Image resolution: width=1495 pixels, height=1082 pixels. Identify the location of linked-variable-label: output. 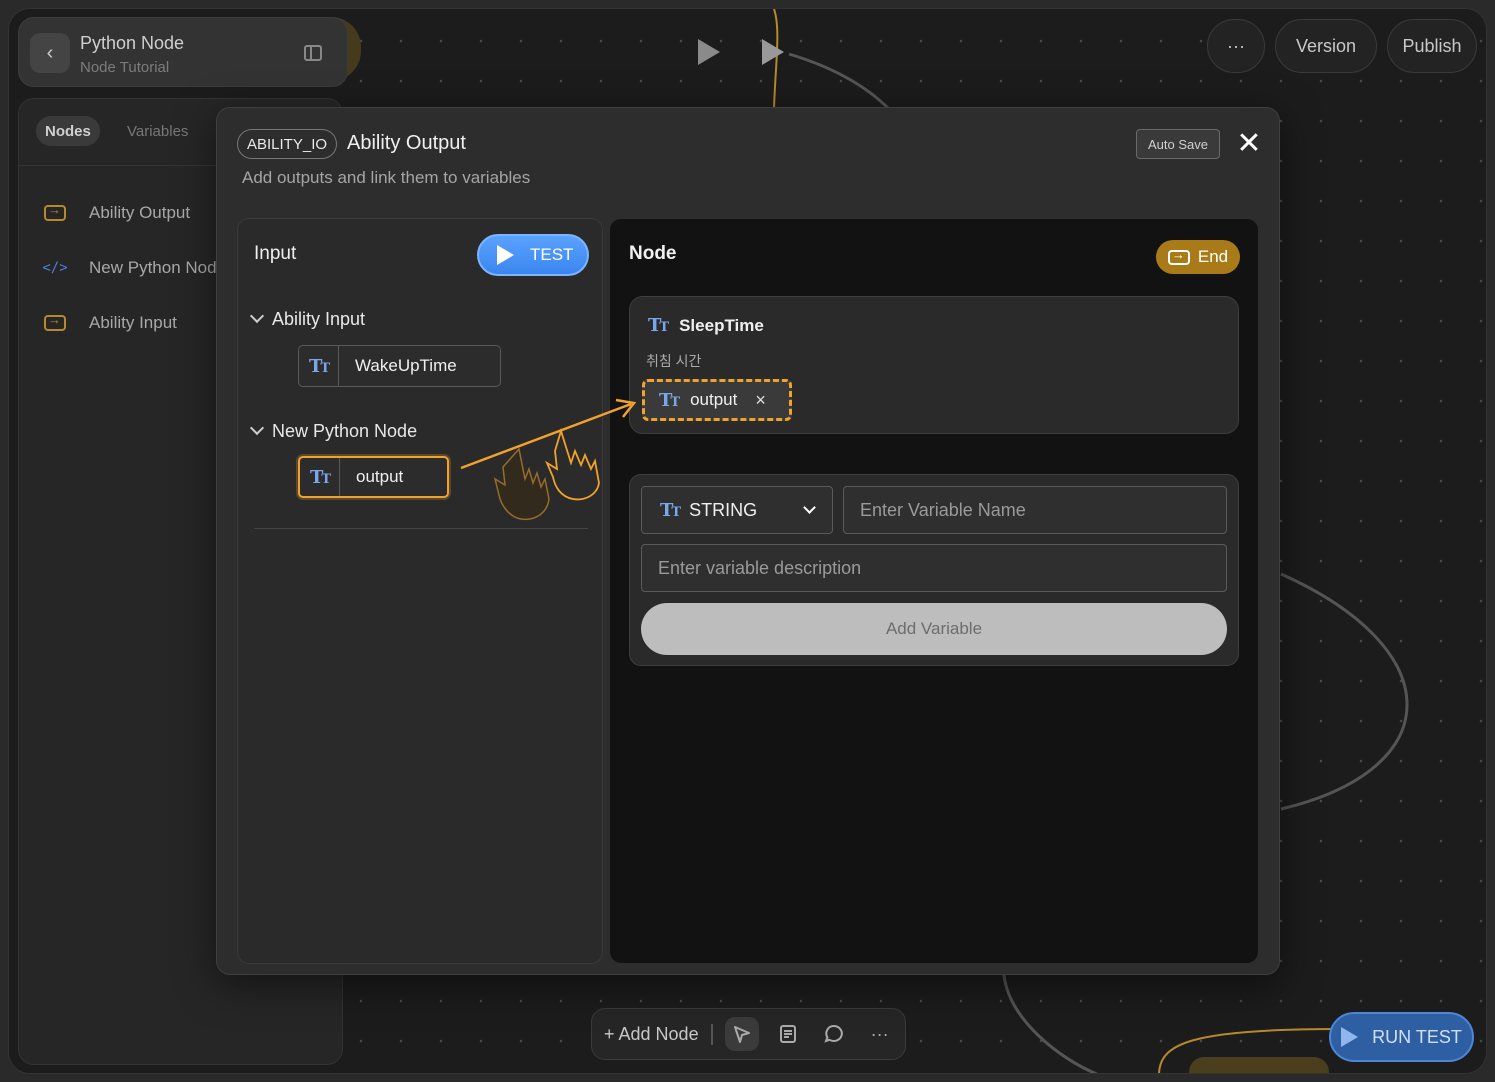
(714, 399).